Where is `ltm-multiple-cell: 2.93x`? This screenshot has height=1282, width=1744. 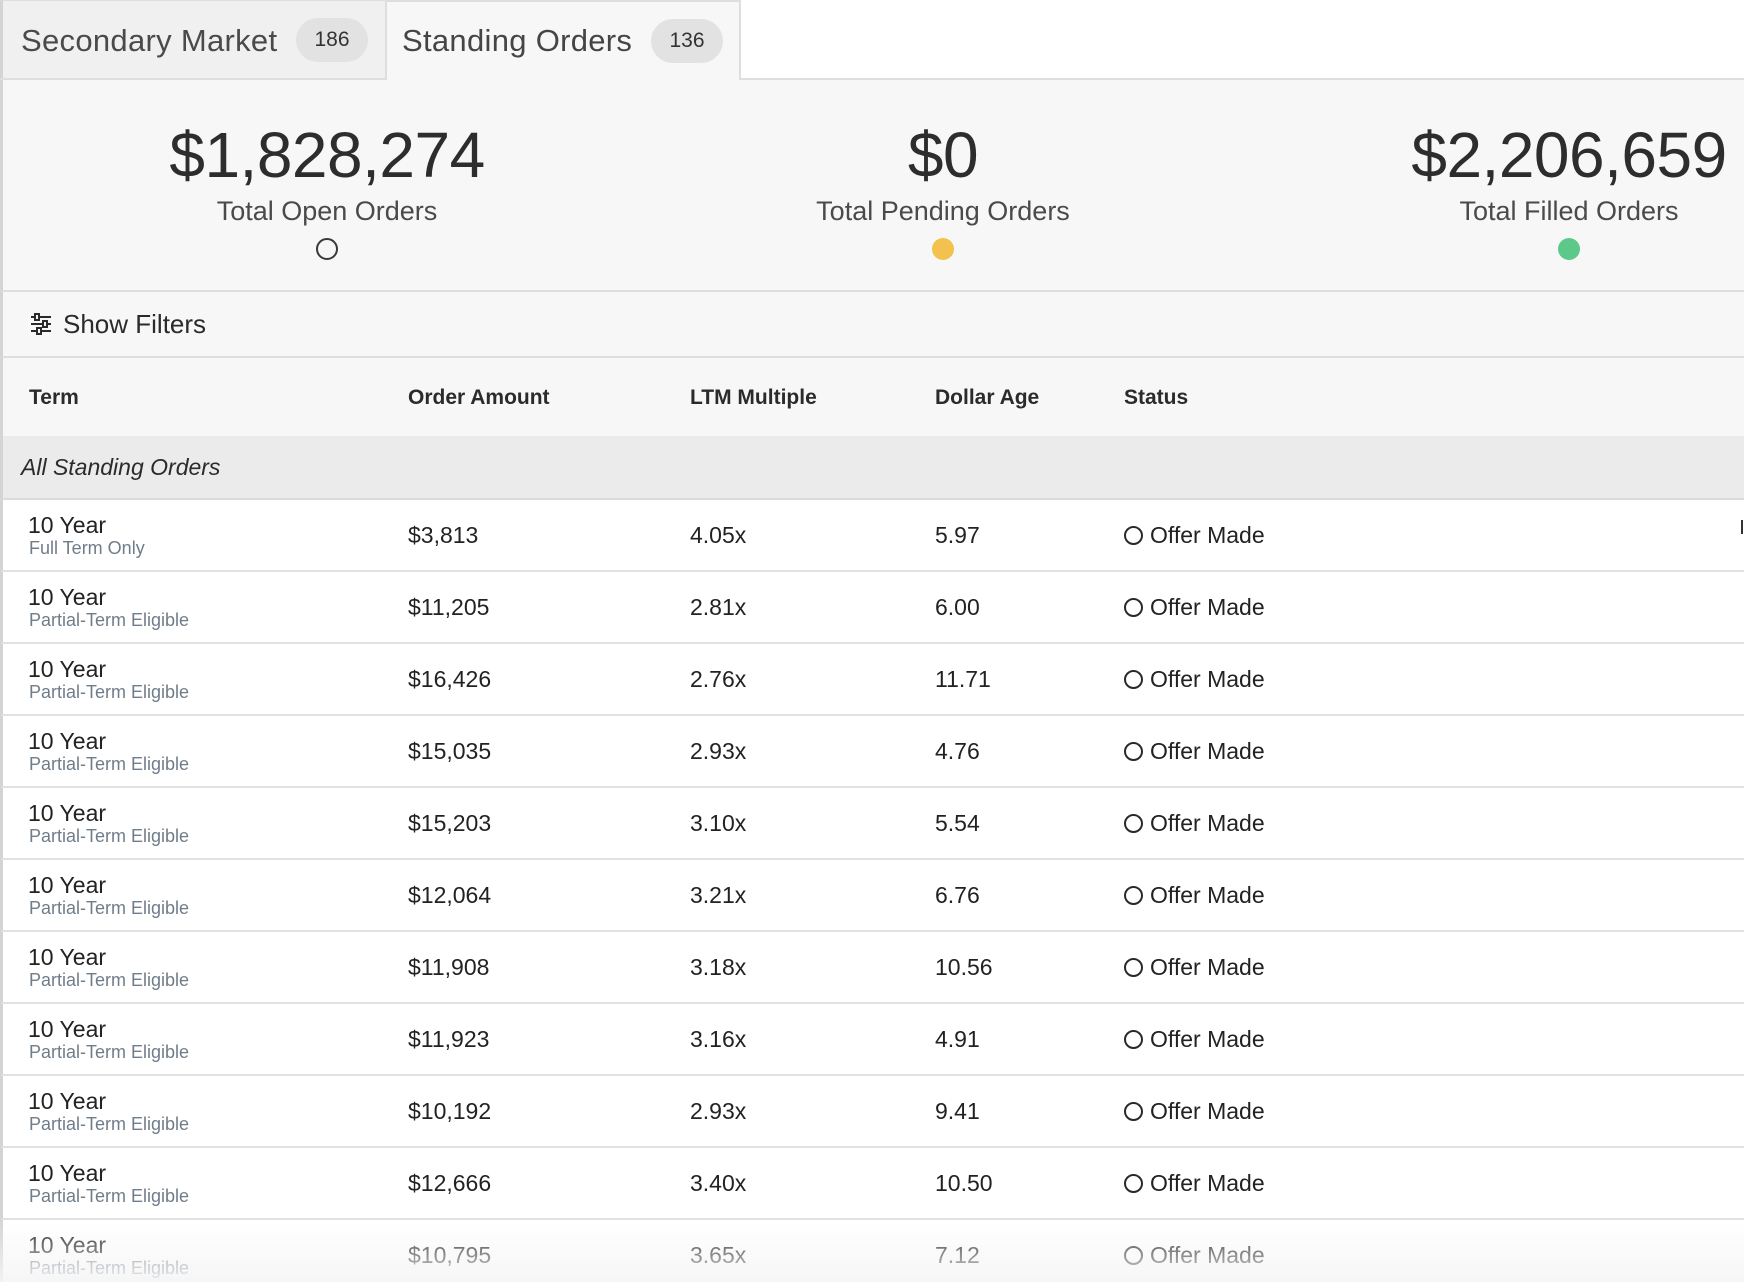 ltm-multiple-cell: 2.93x is located at coordinates (718, 751).